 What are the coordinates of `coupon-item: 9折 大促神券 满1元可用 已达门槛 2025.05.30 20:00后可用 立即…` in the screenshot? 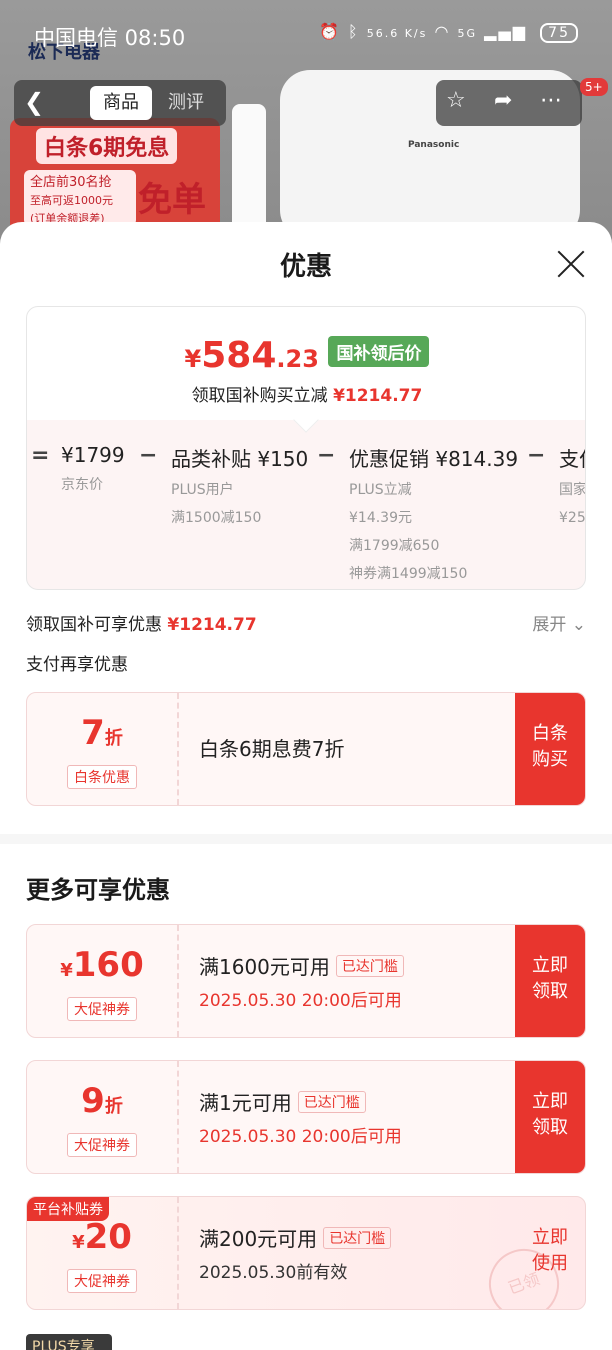 It's located at (306, 1117).